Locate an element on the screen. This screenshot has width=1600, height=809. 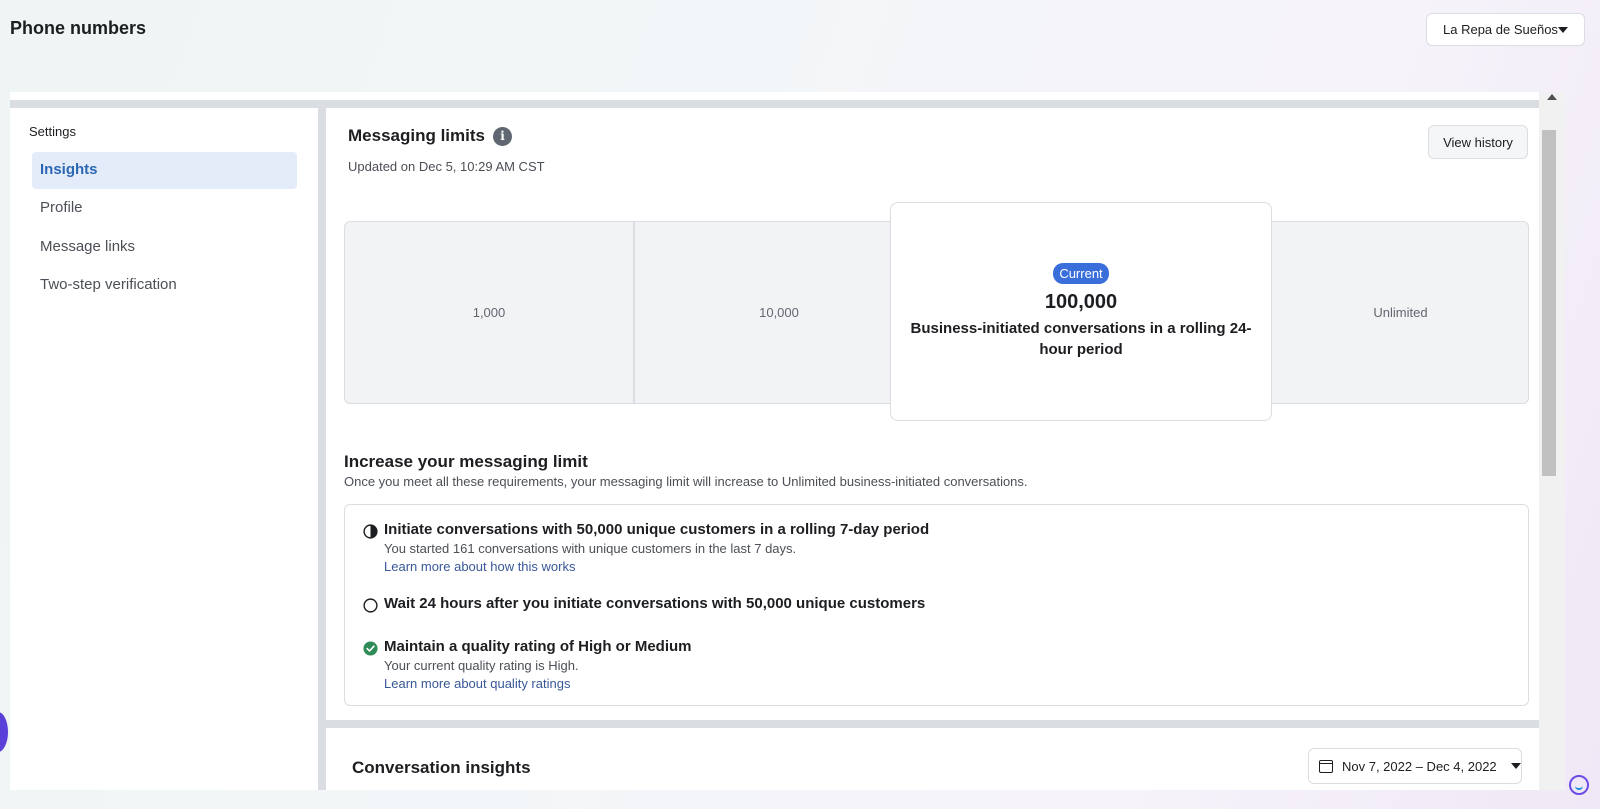
empty-circle-icon is located at coordinates (370, 605).